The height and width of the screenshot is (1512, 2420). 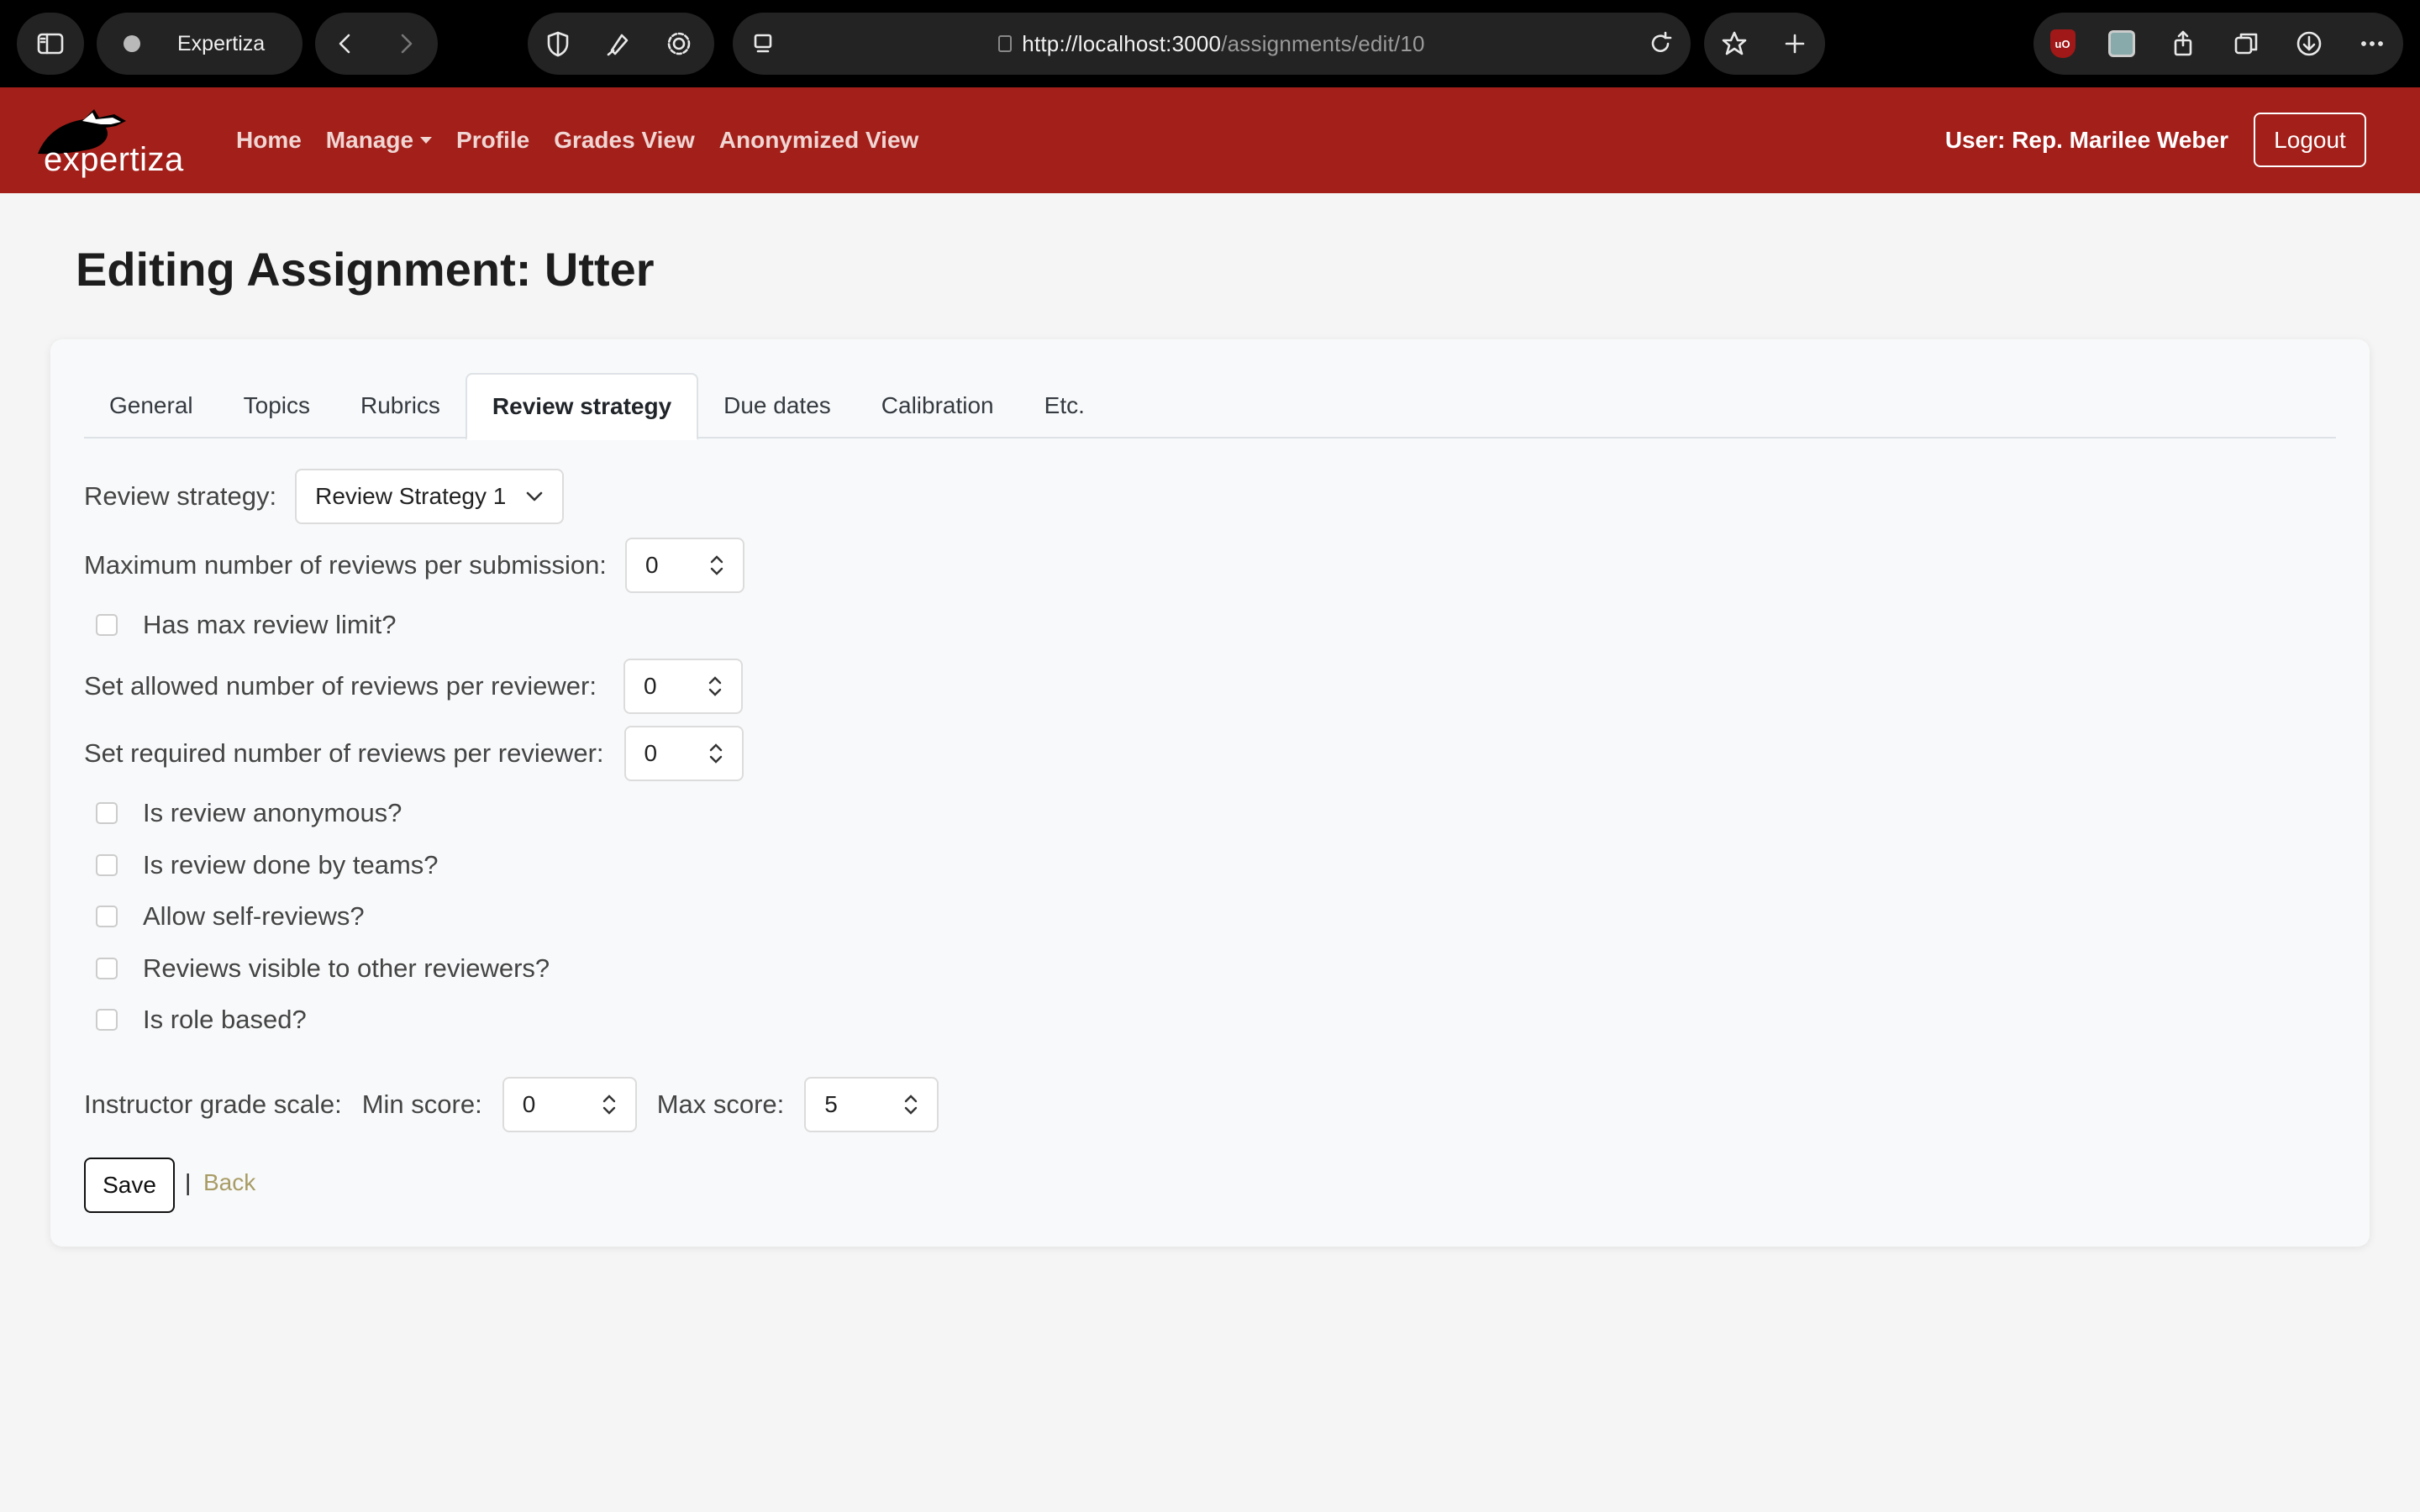 What do you see at coordinates (272, 812) in the screenshot?
I see `review-anonymous-label: Is review anonymous?` at bounding box center [272, 812].